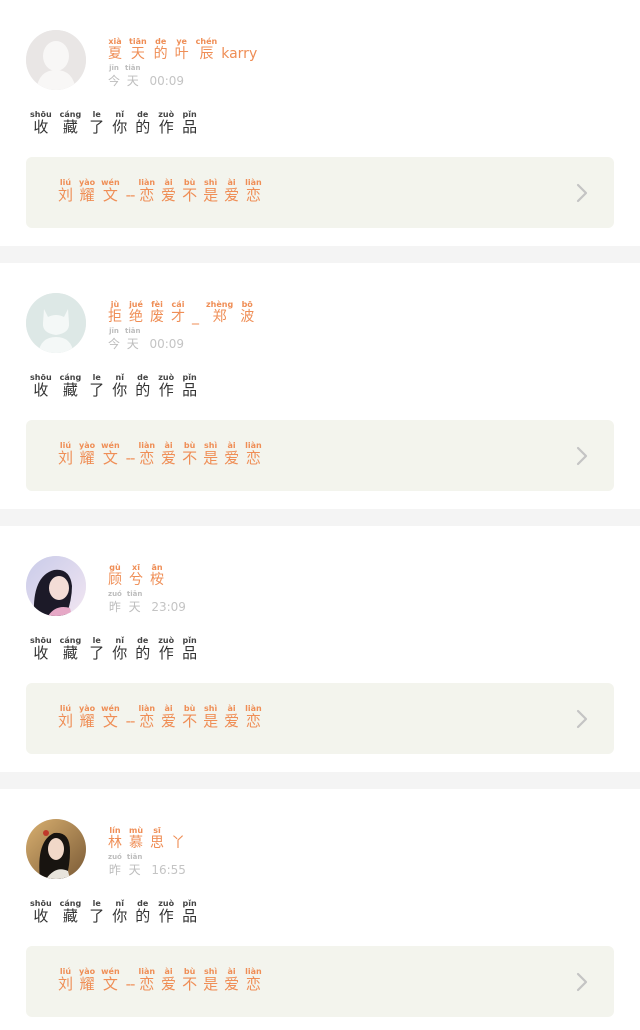  I want to click on work-title-char: shì 是, so click(210, 453).